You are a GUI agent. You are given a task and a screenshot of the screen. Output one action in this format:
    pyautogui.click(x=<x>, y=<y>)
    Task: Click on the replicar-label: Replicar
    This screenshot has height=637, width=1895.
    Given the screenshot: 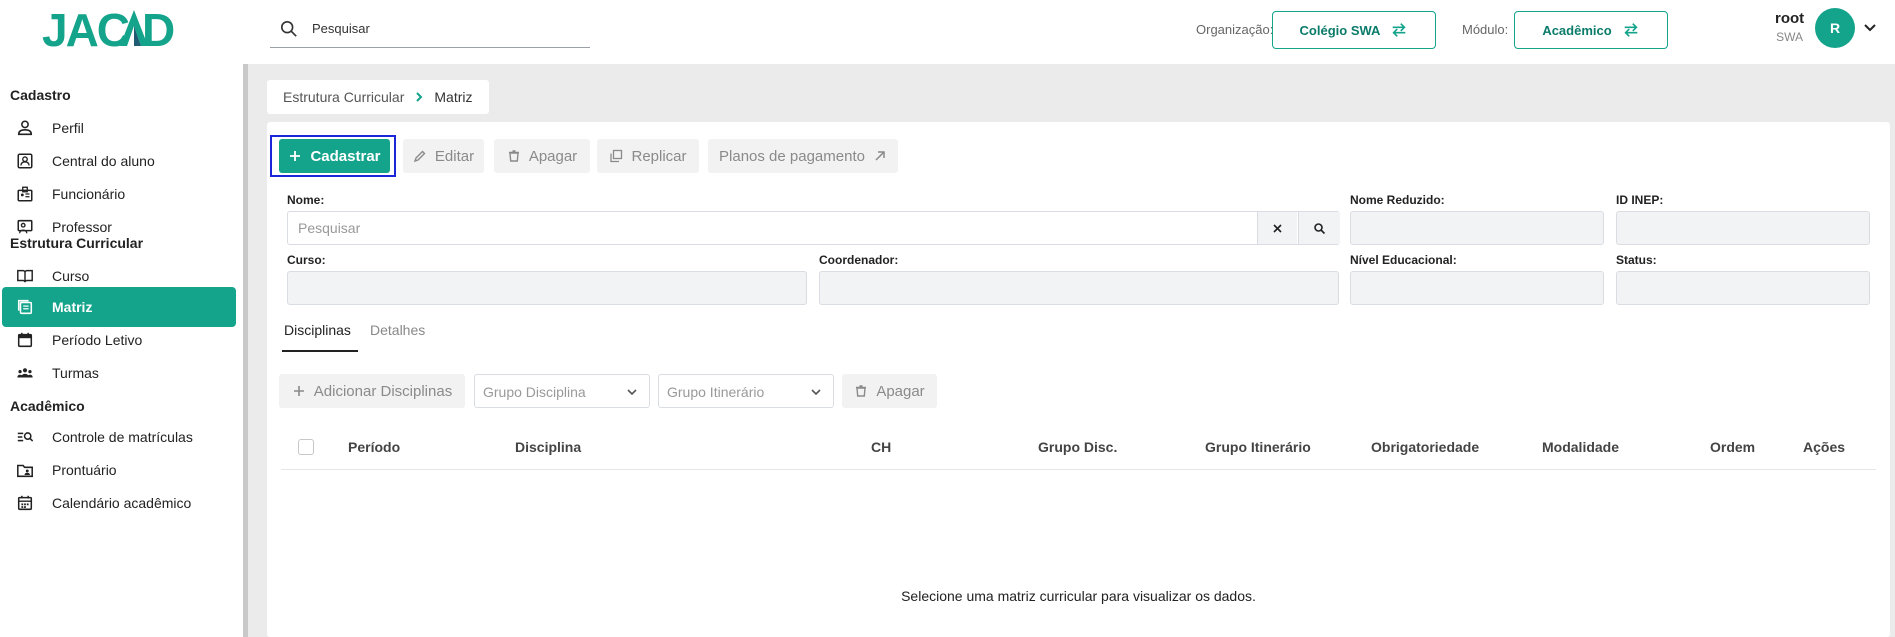 What is the action you would take?
    pyautogui.click(x=659, y=156)
    